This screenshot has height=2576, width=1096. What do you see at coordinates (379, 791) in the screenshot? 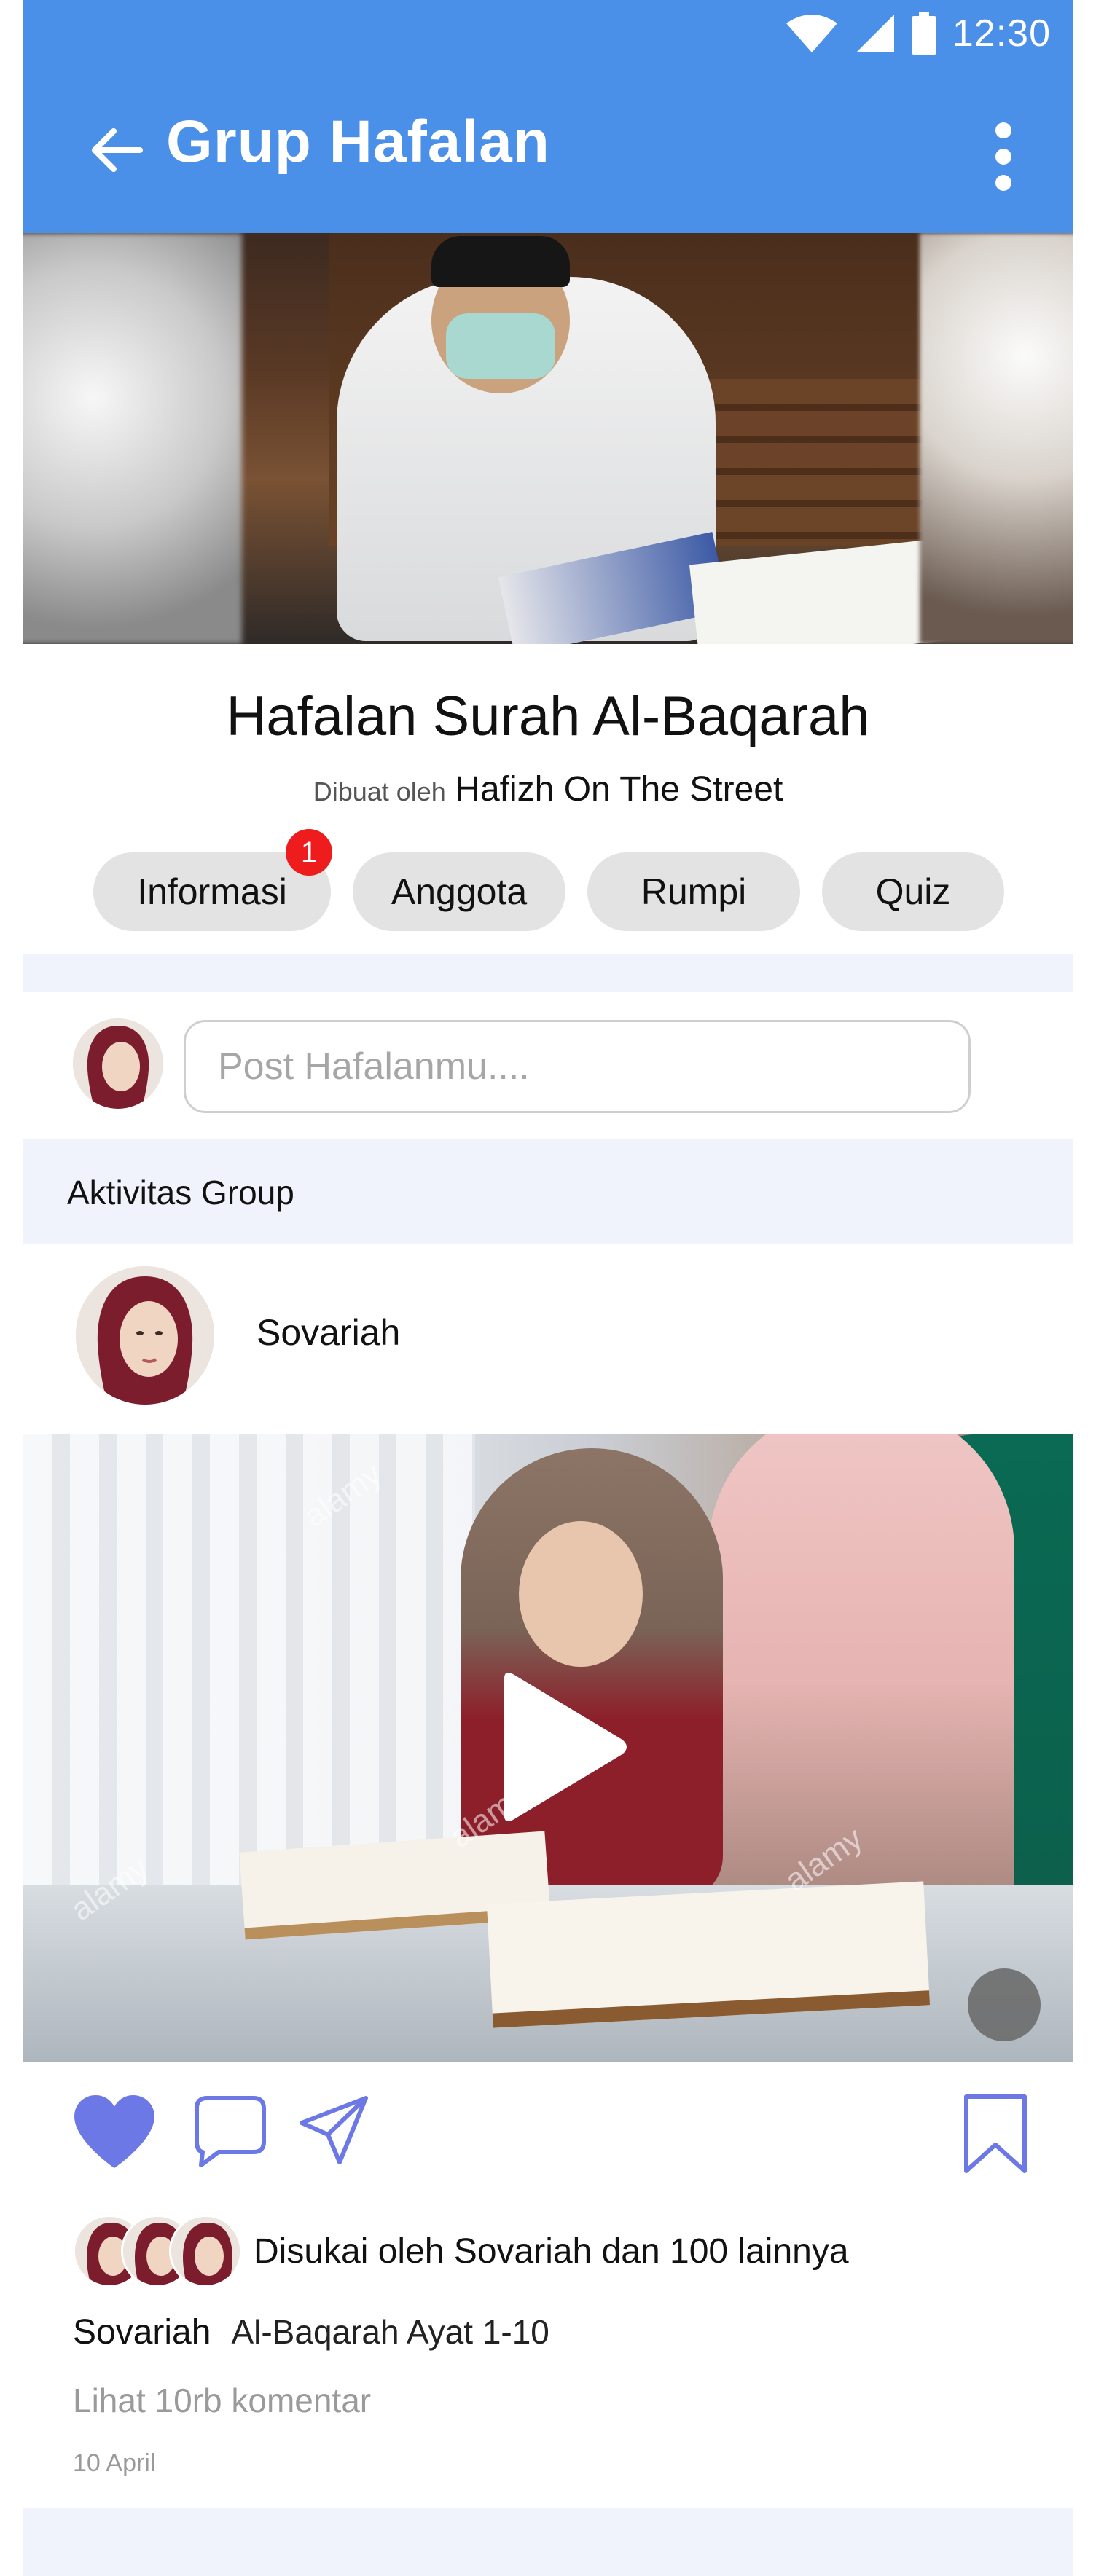
I see `creator-prefix: Dibuat oleh` at bounding box center [379, 791].